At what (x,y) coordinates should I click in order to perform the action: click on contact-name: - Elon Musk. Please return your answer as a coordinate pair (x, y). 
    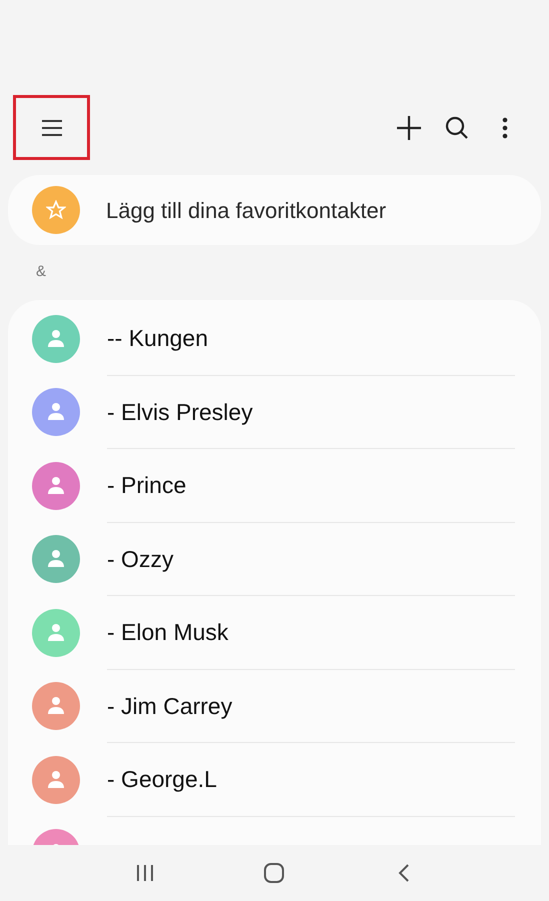
    Looking at the image, I should click on (167, 632).